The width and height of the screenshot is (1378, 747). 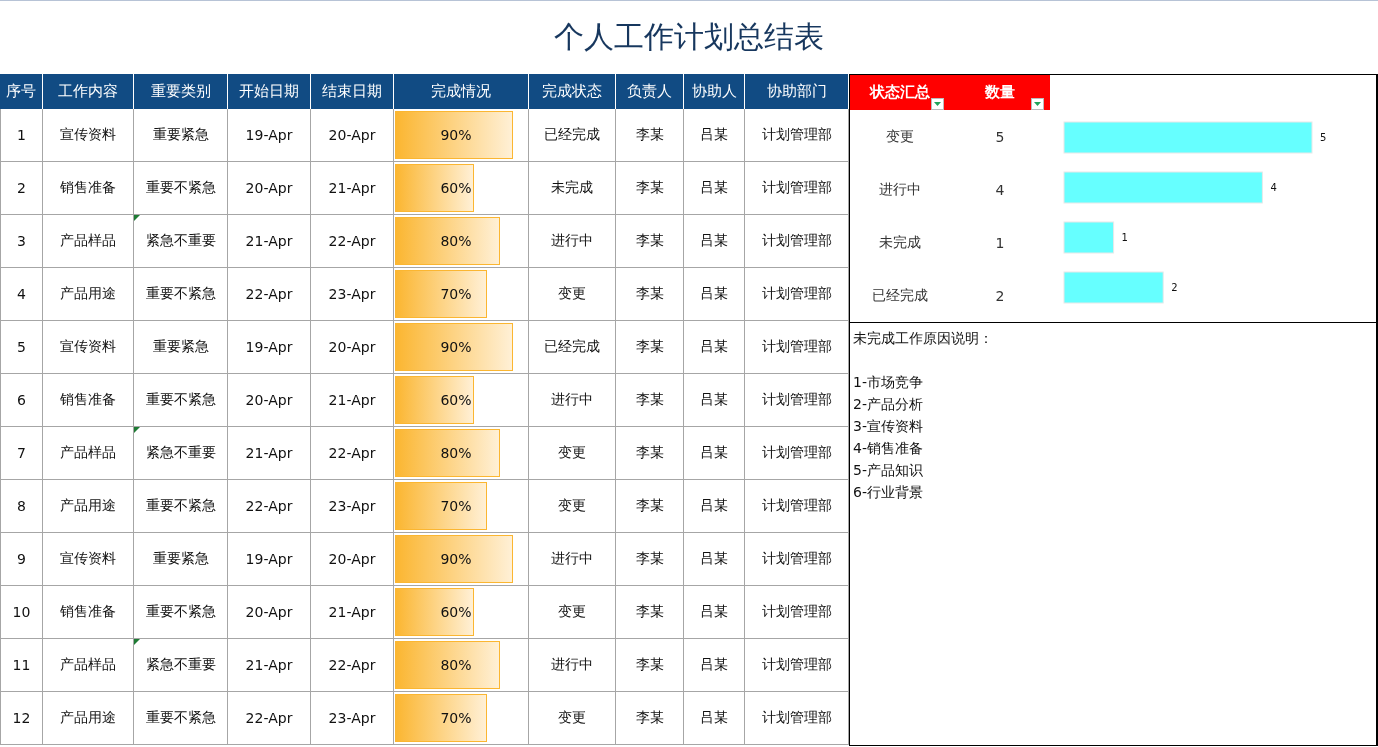 I want to click on table-cell: 7, so click(x=21, y=453).